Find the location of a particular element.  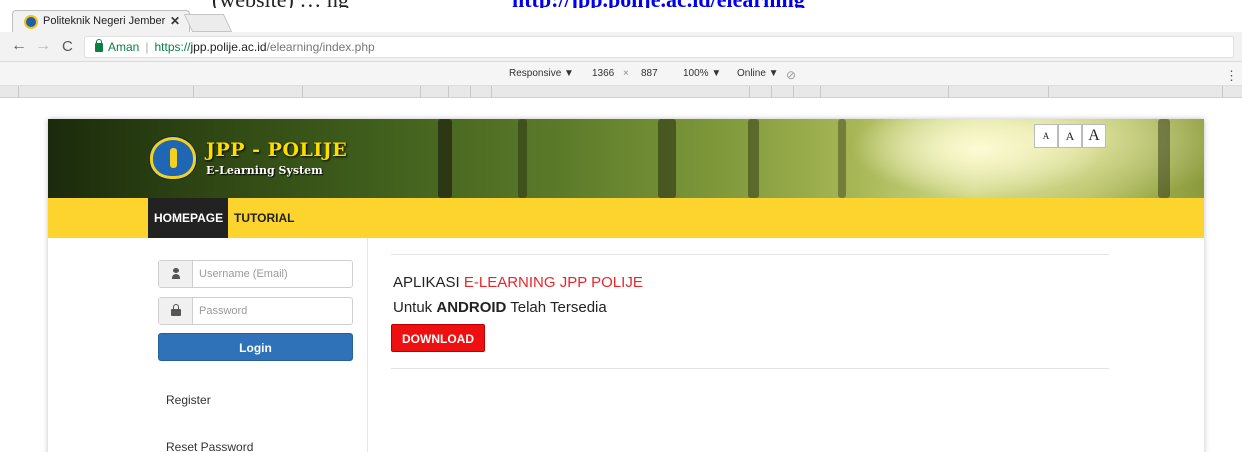

secure-label: Aman is located at coordinates (124, 47).